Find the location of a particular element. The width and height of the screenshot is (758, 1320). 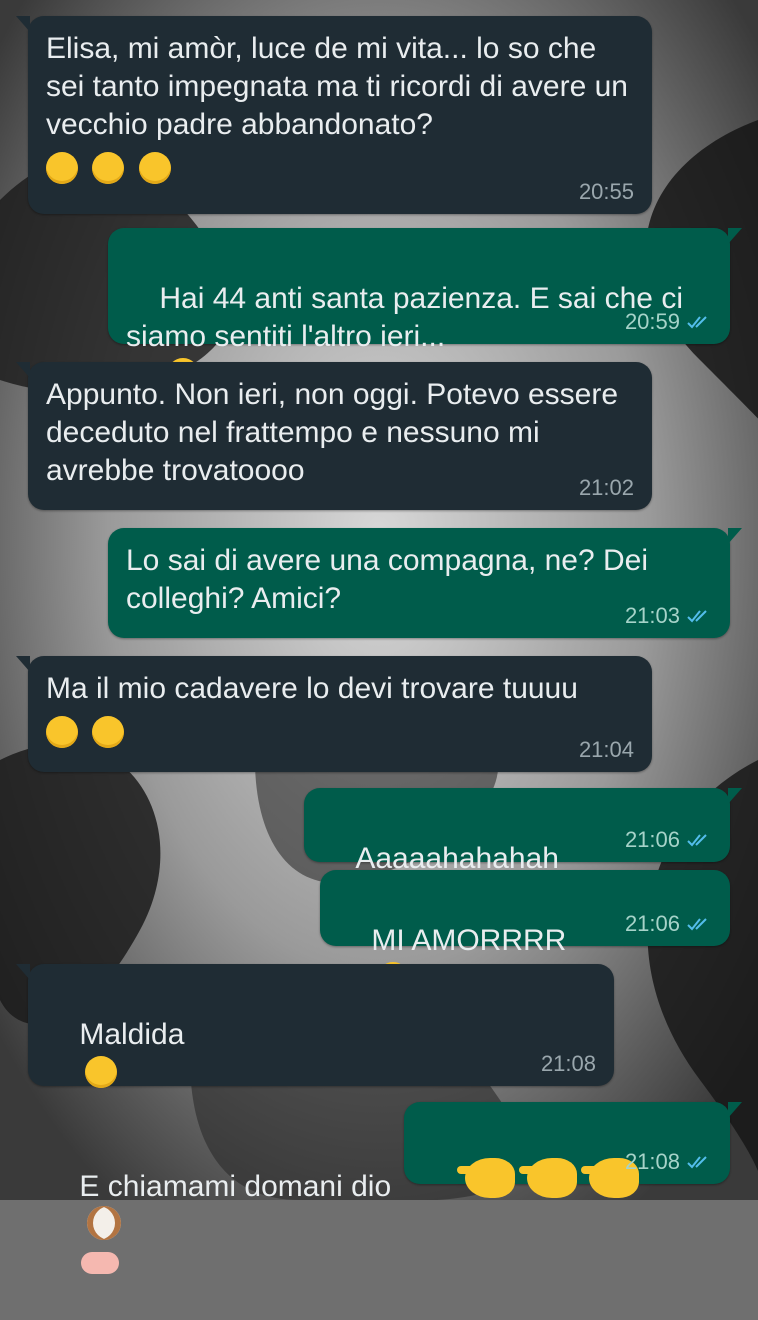

message-time: 20:59 is located at coordinates (652, 321).